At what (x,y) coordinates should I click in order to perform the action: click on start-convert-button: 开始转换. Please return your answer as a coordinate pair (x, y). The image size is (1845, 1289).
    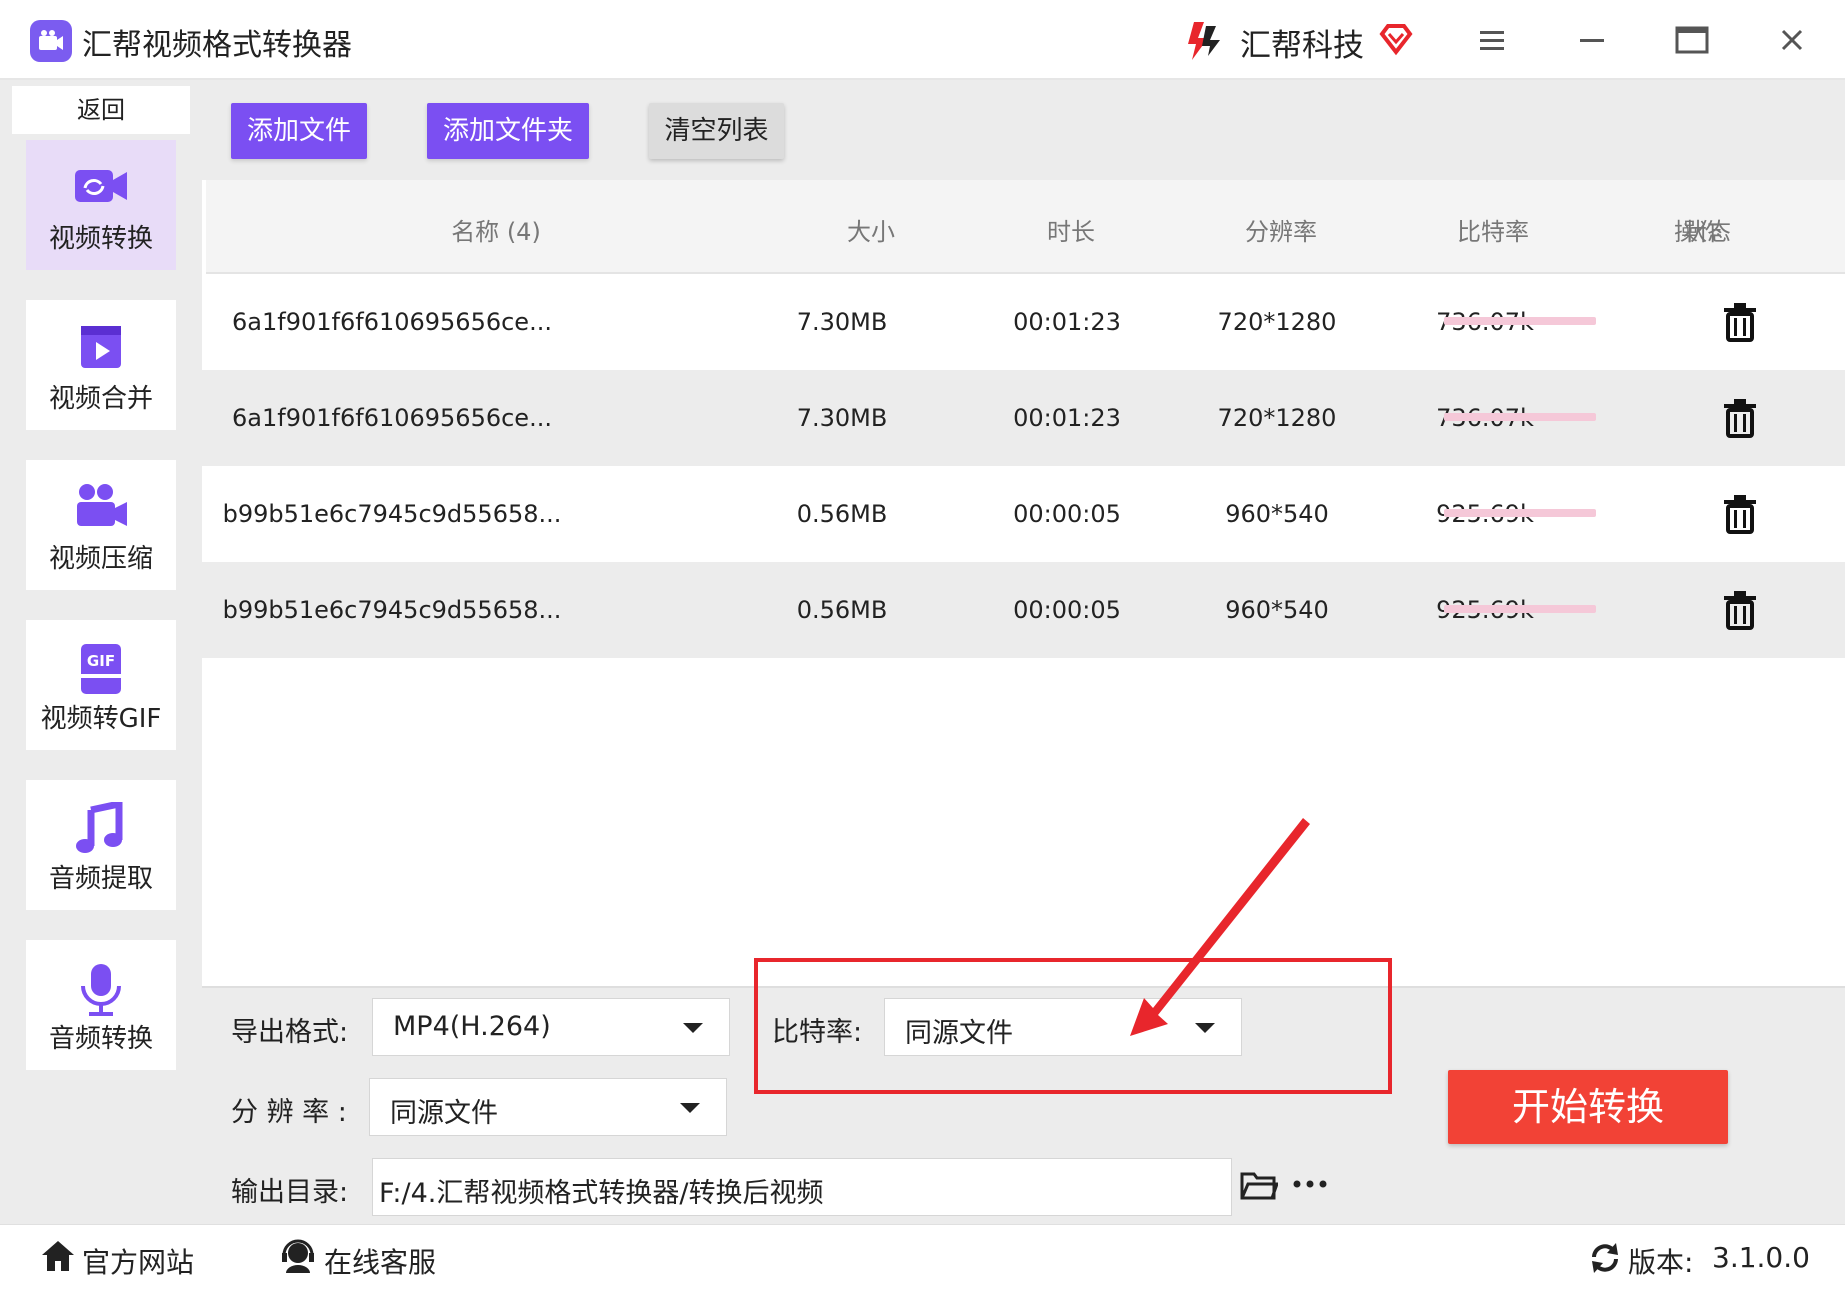
    Looking at the image, I should click on (1588, 1107).